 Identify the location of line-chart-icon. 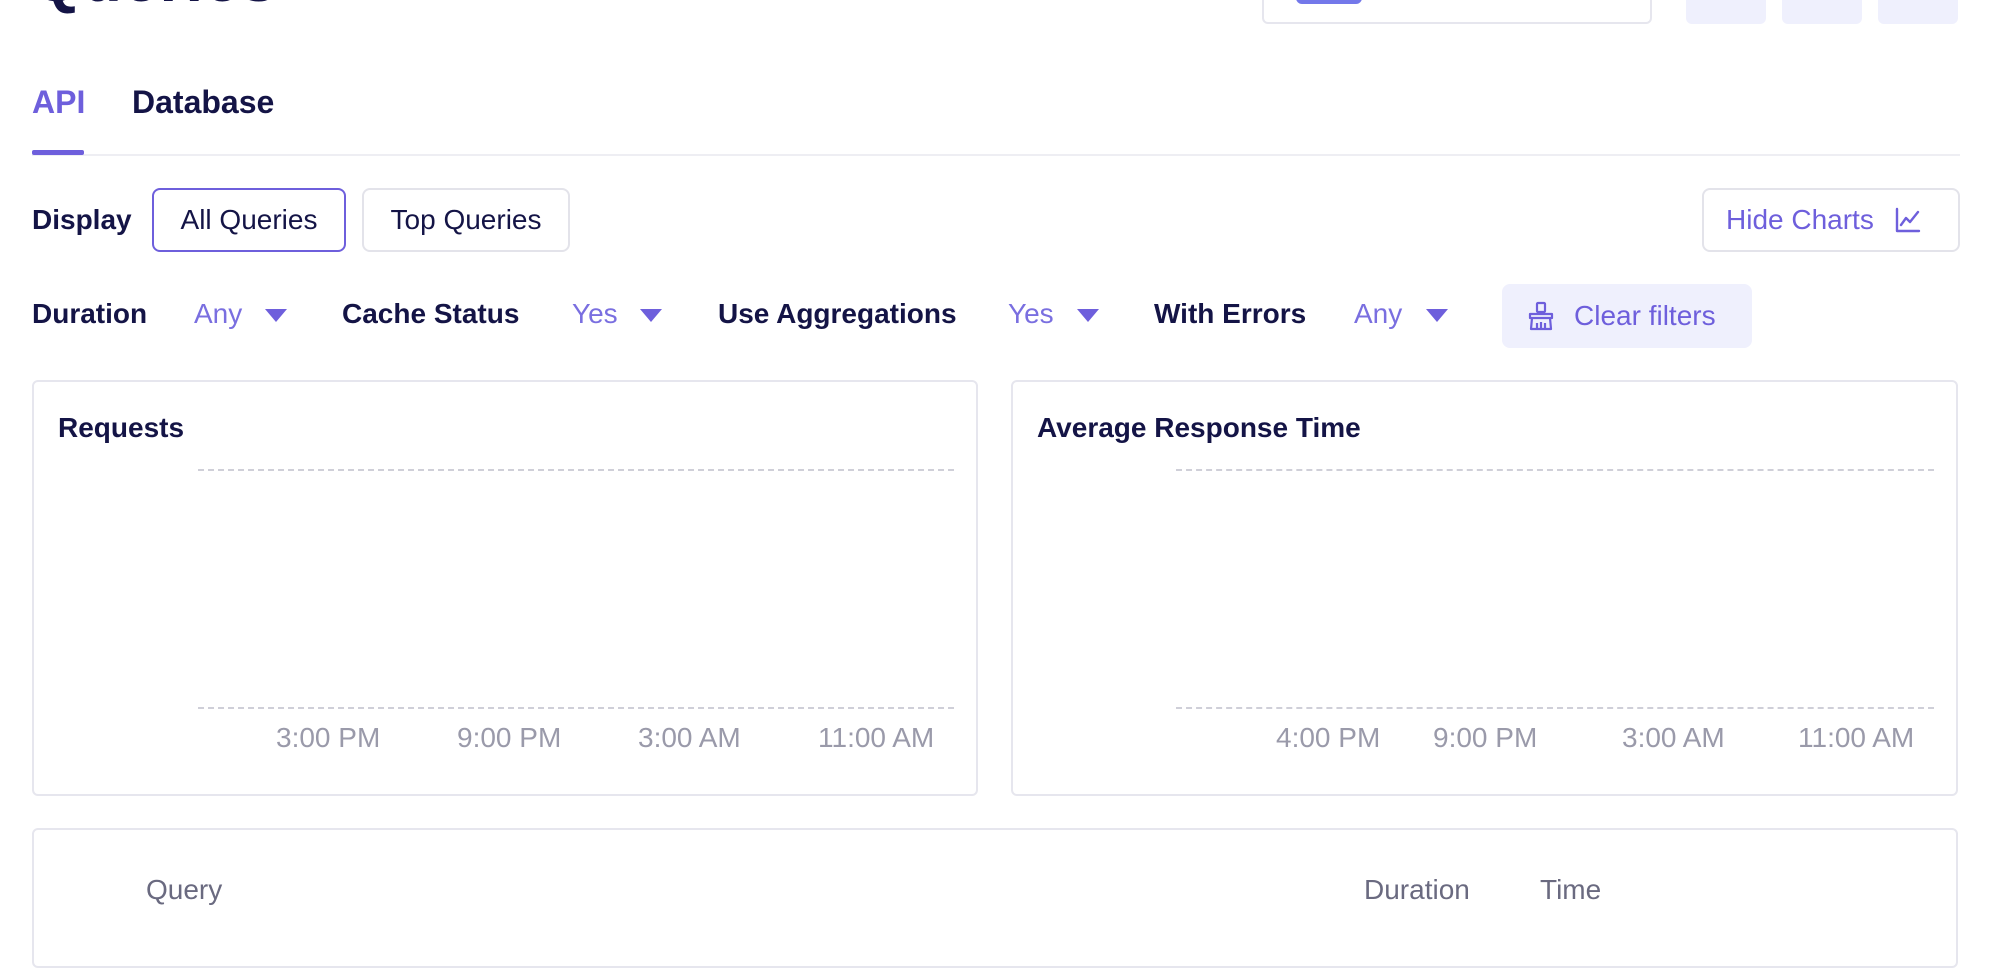
(1908, 220).